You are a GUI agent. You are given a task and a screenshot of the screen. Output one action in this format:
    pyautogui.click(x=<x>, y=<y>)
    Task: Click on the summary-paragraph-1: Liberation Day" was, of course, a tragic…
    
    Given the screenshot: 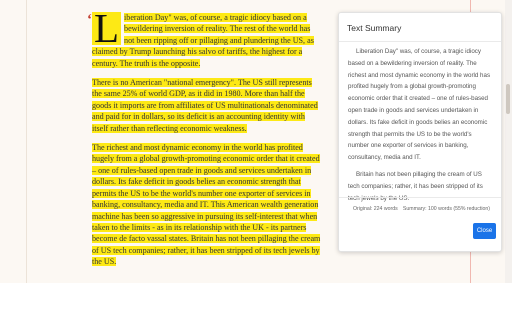 What is the action you would take?
    pyautogui.click(x=419, y=105)
    